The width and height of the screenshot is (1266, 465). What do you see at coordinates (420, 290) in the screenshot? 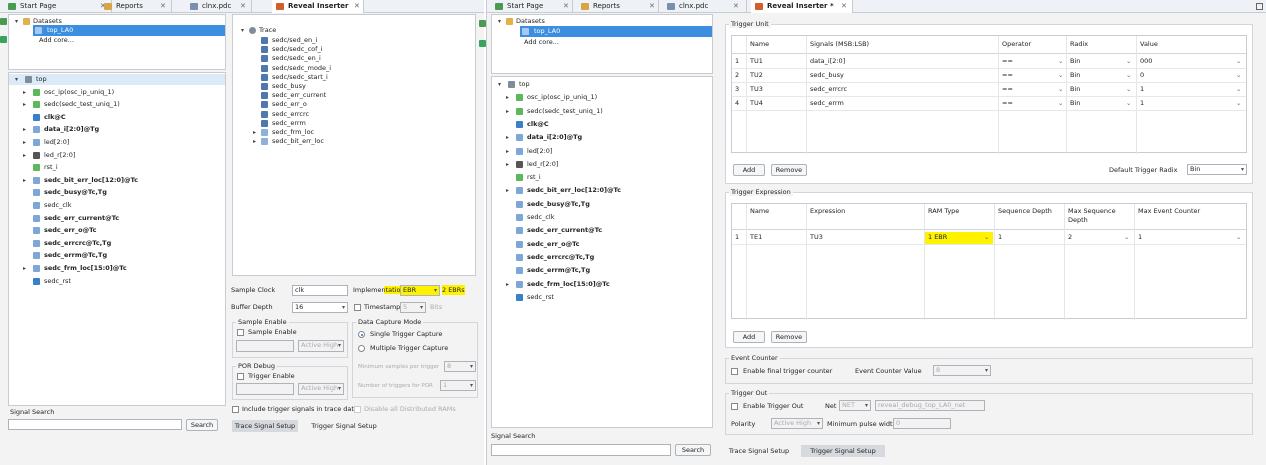
I see `implementation-select: EBR ▾` at bounding box center [420, 290].